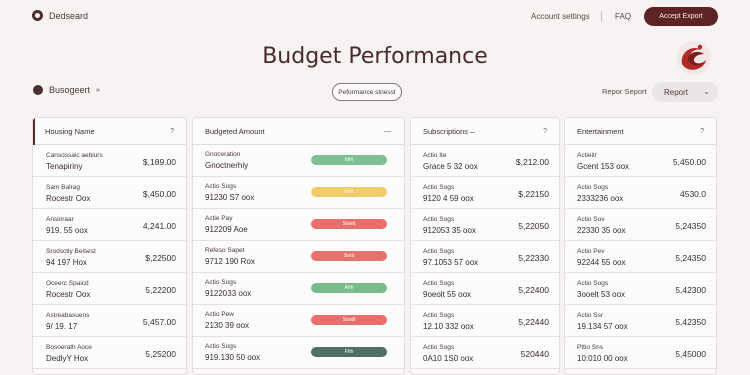  I want to click on row-detail: 912209 Aoe, so click(226, 229).